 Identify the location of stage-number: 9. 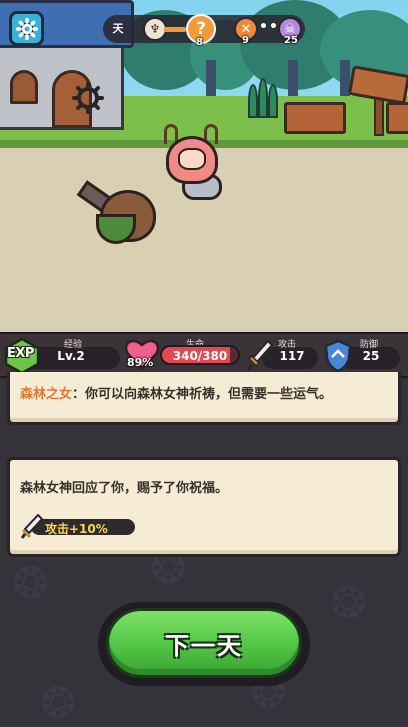
(245, 40).